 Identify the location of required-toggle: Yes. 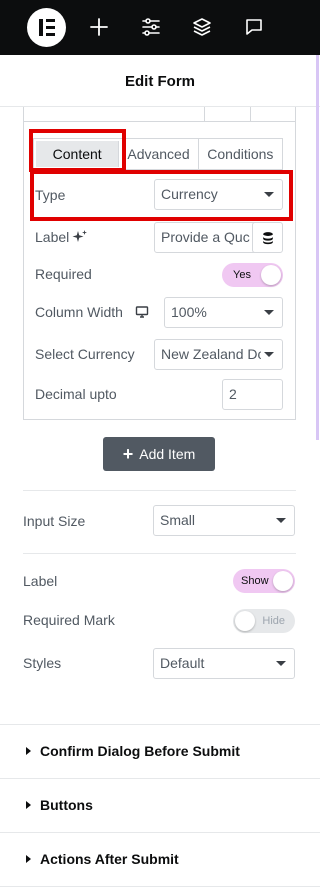
(252, 275).